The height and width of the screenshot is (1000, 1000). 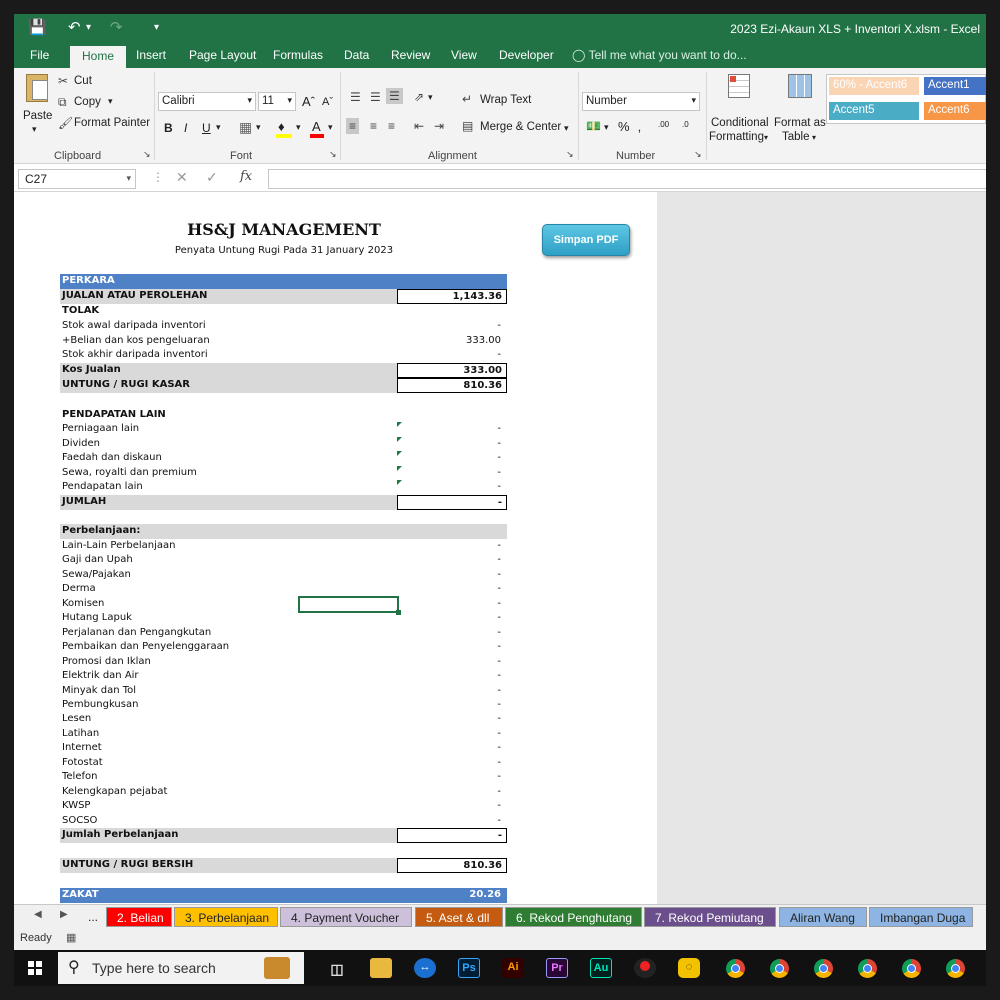 I want to click on fill-handle, so click(x=398, y=612).